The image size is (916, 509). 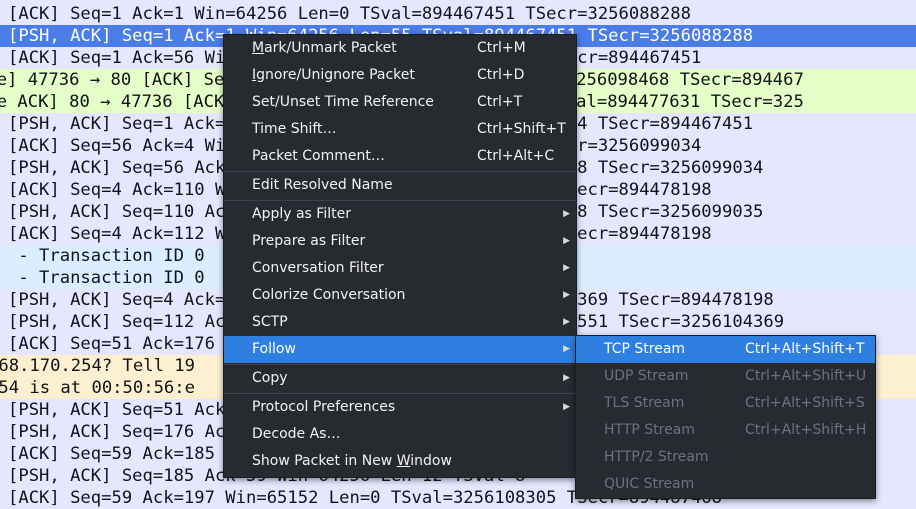 I want to click on packet-summary: [ACK] Seq=59 Ack=185, so click(x=111, y=454).